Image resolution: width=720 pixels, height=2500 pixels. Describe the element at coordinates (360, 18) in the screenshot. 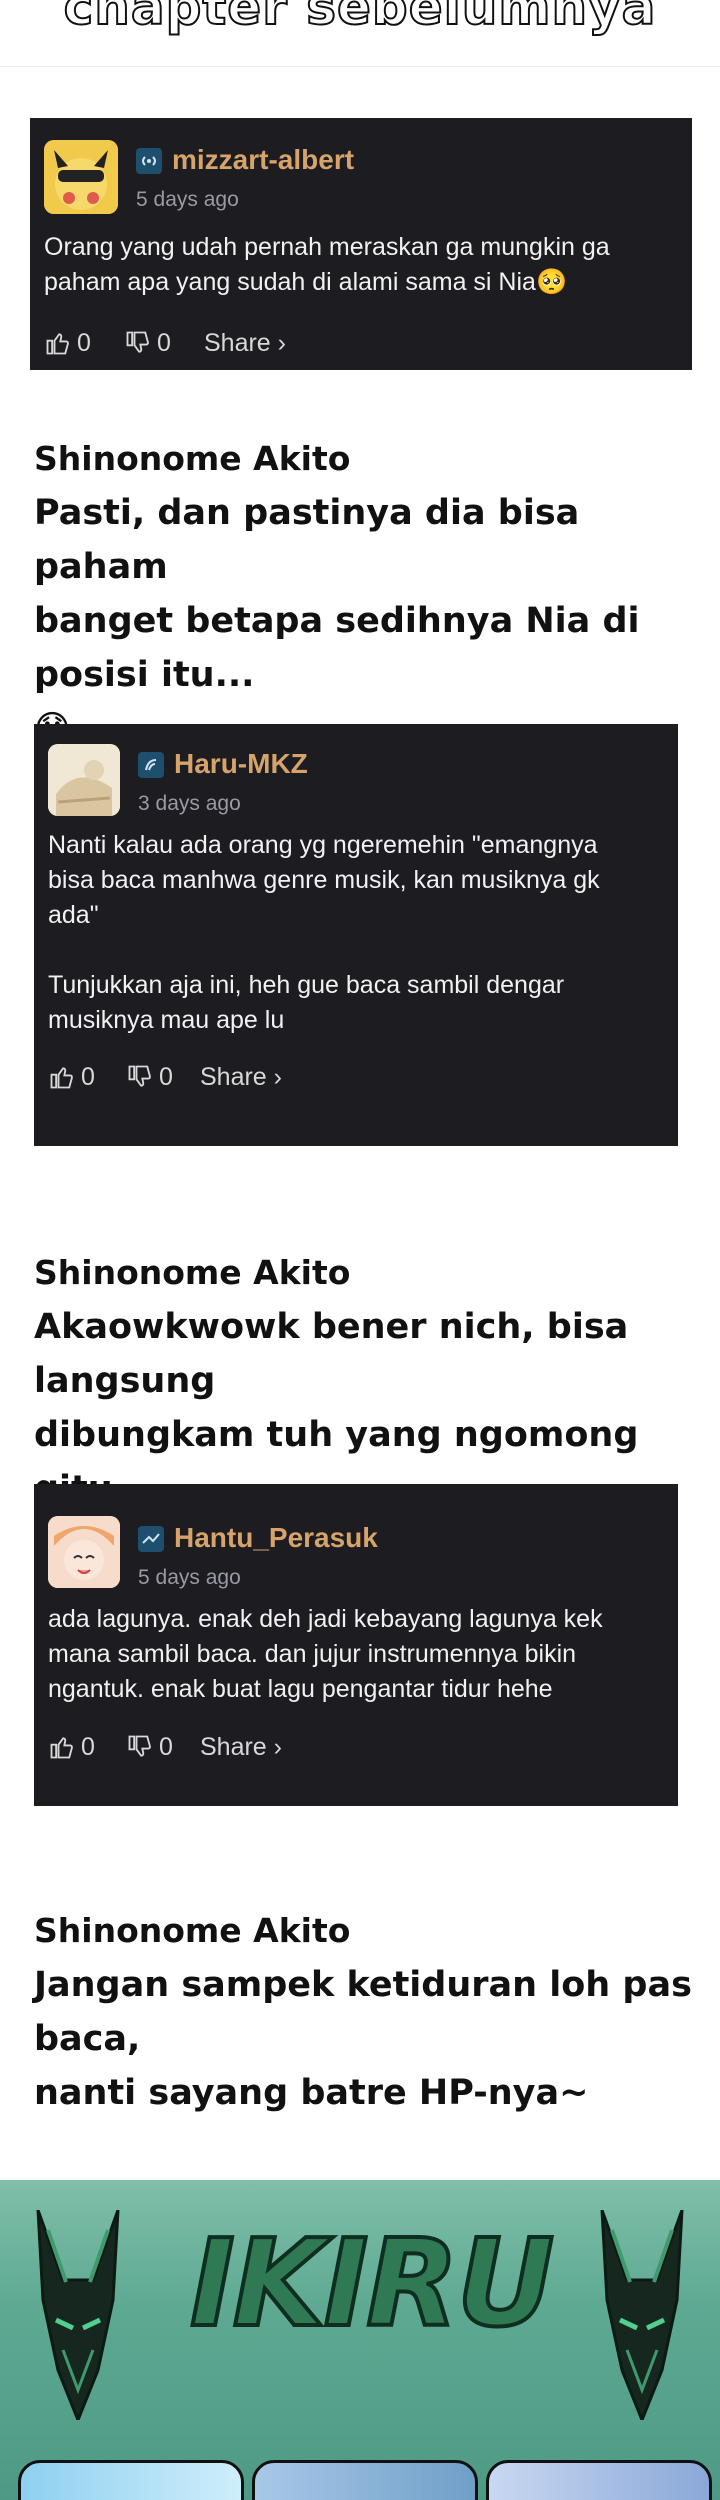

I see `chapter-title: chapter sebelumnya` at that location.